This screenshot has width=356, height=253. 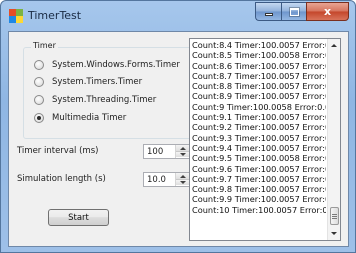 What do you see at coordinates (259, 189) in the screenshot?
I see `list-item: Count:9.8 Timer:100.0057 Error:0.005` at bounding box center [259, 189].